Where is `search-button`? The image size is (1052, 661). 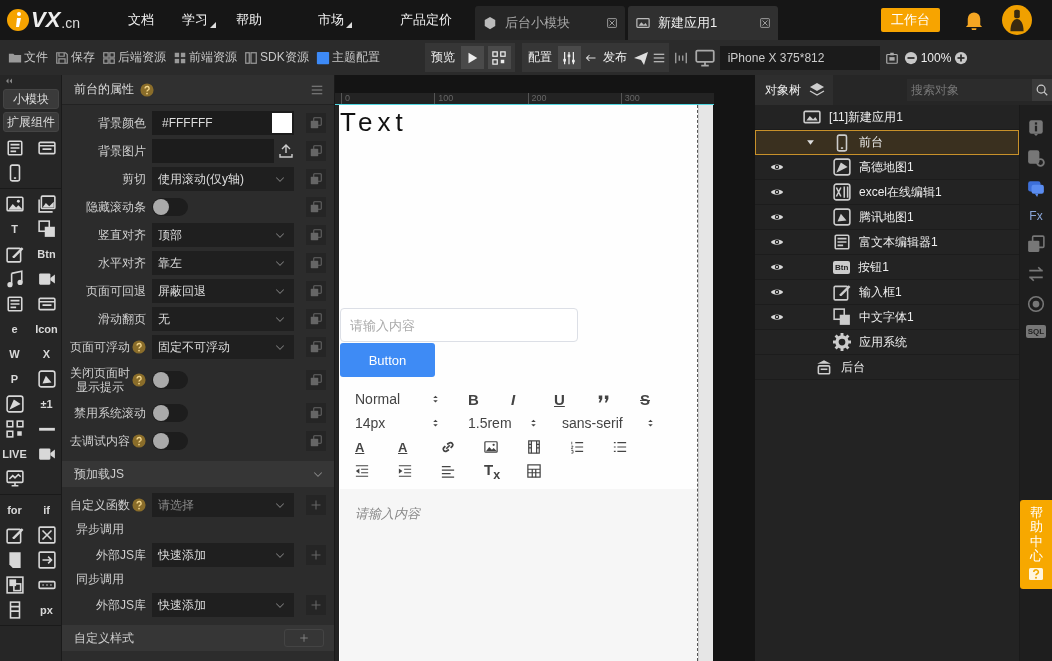 search-button is located at coordinates (1042, 90).